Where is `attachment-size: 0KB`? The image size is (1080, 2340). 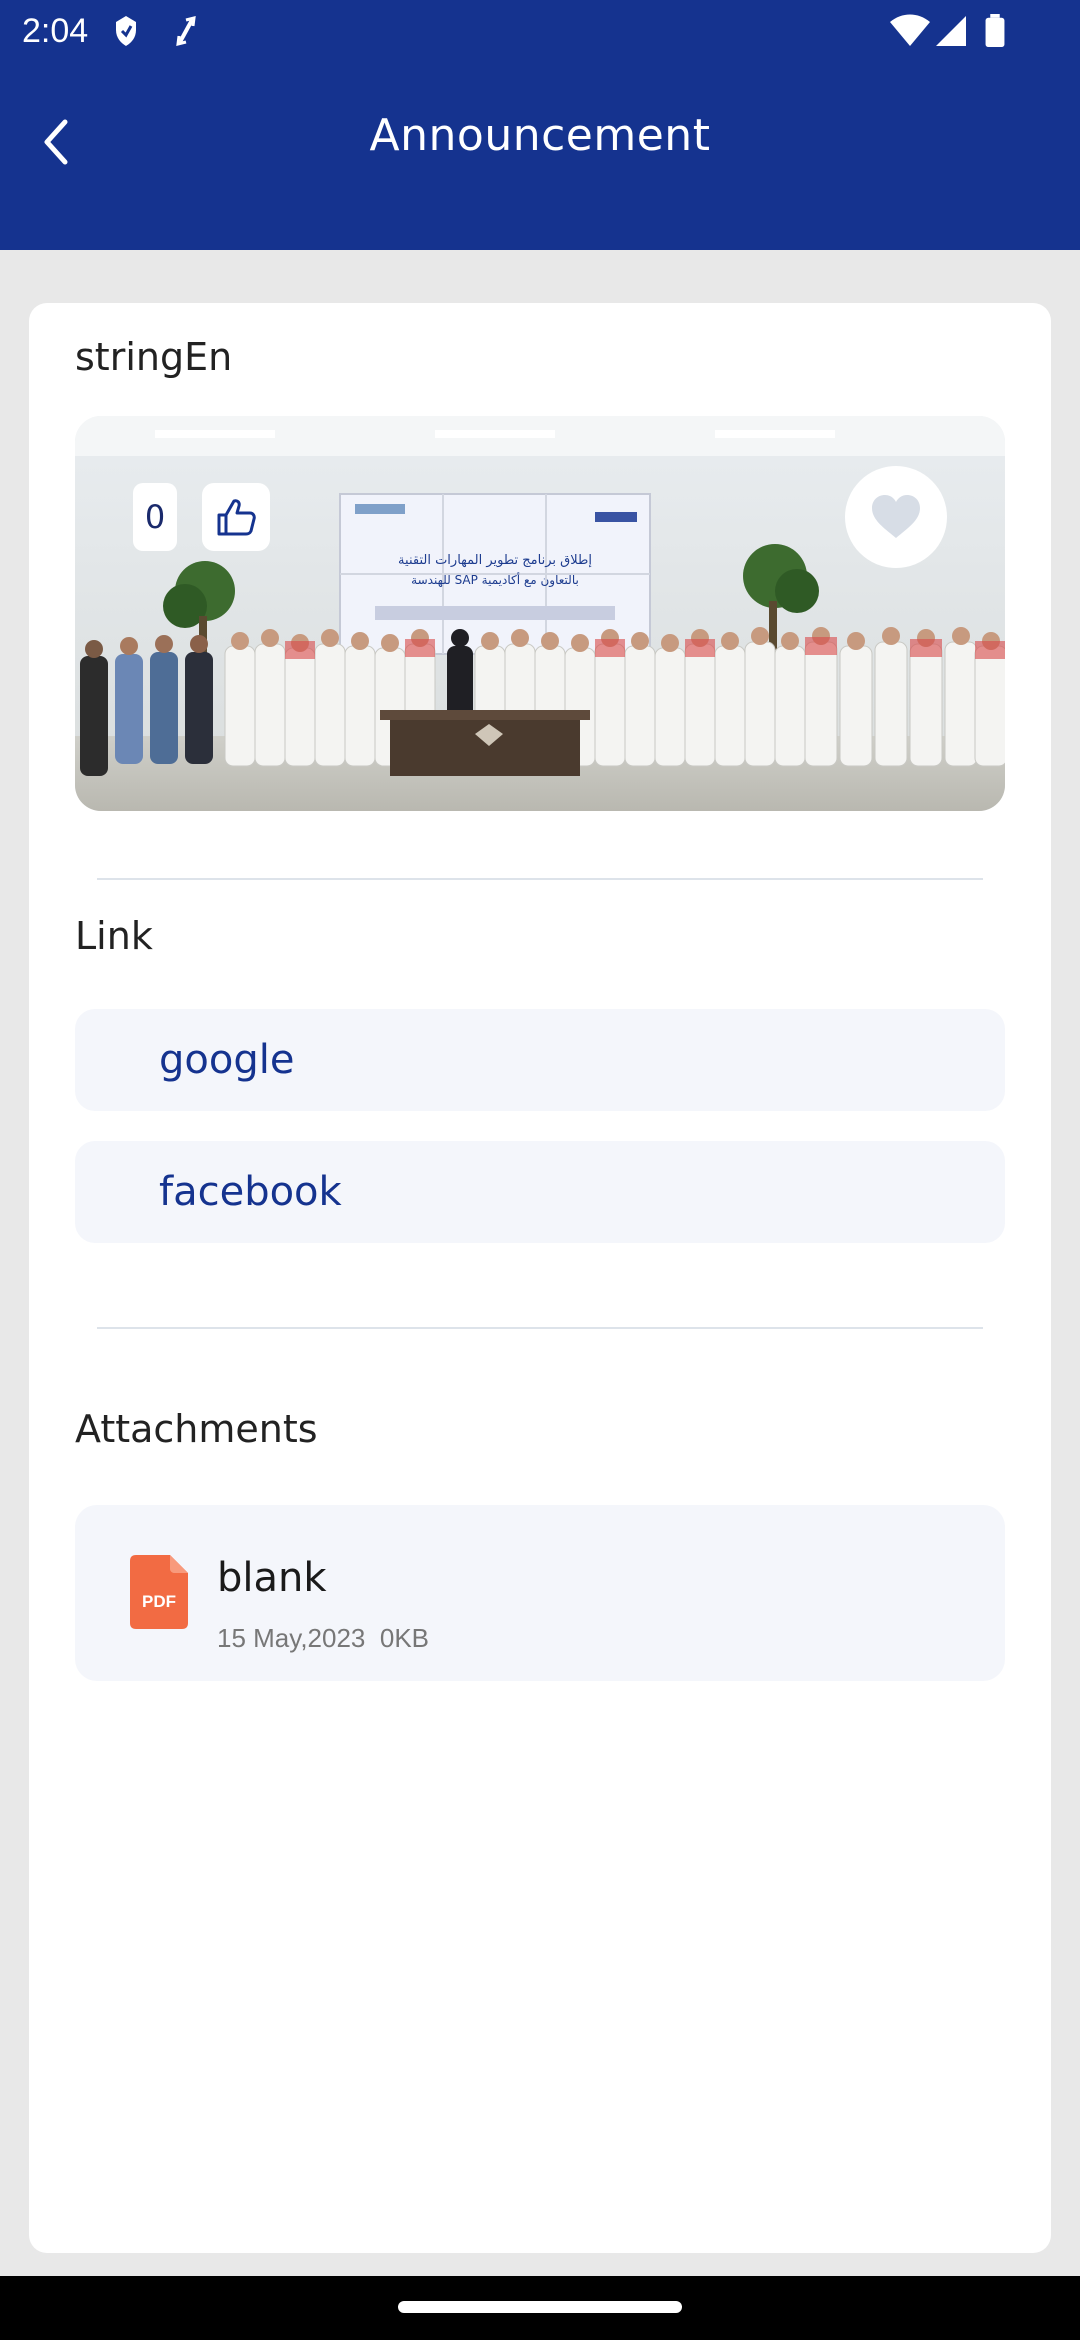 attachment-size: 0KB is located at coordinates (404, 1638).